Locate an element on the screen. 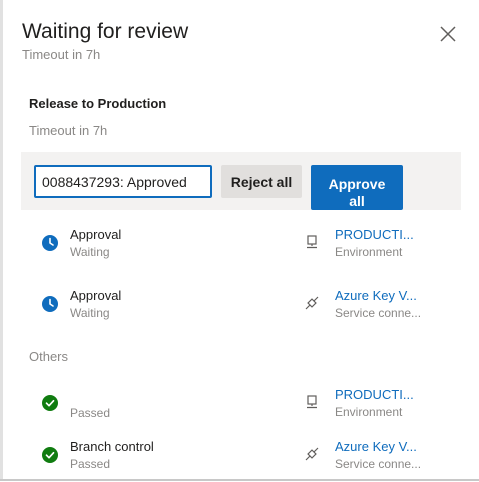 This screenshot has width=479, height=482. others-section-label: Others is located at coordinates (49, 356).